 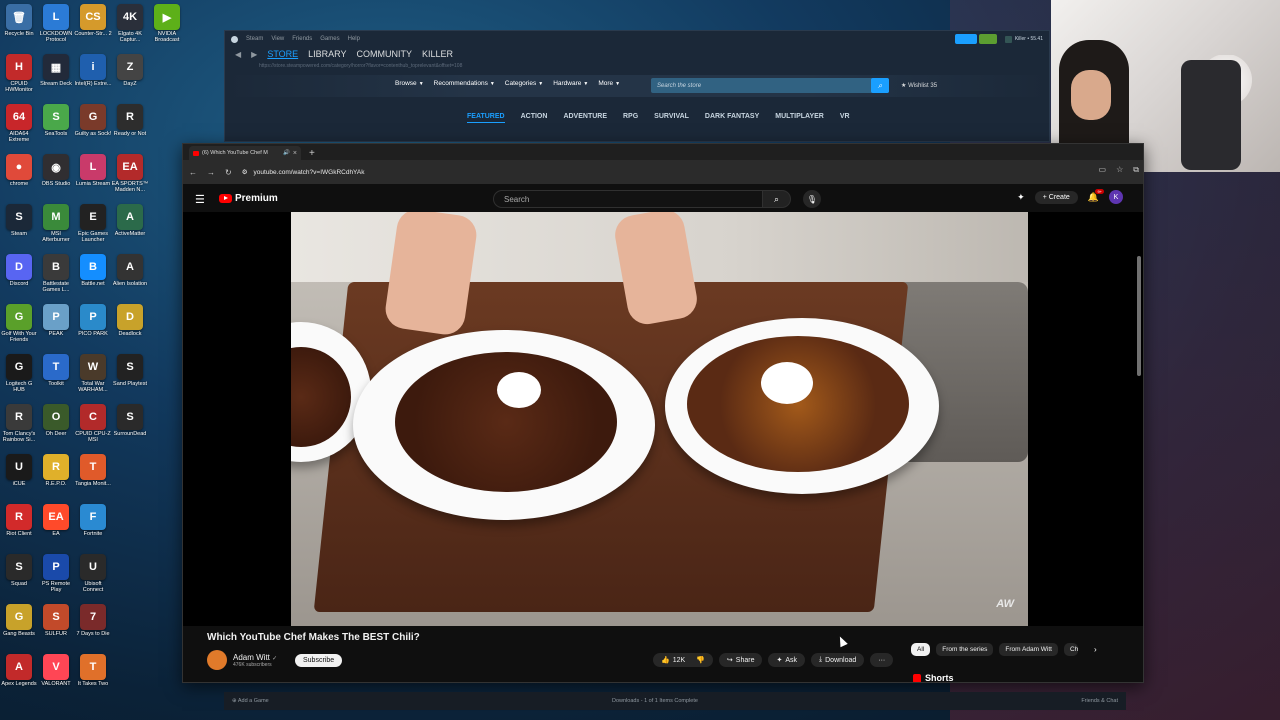 I want to click on desktop-icon: B Battle.net, so click(x=93, y=270).